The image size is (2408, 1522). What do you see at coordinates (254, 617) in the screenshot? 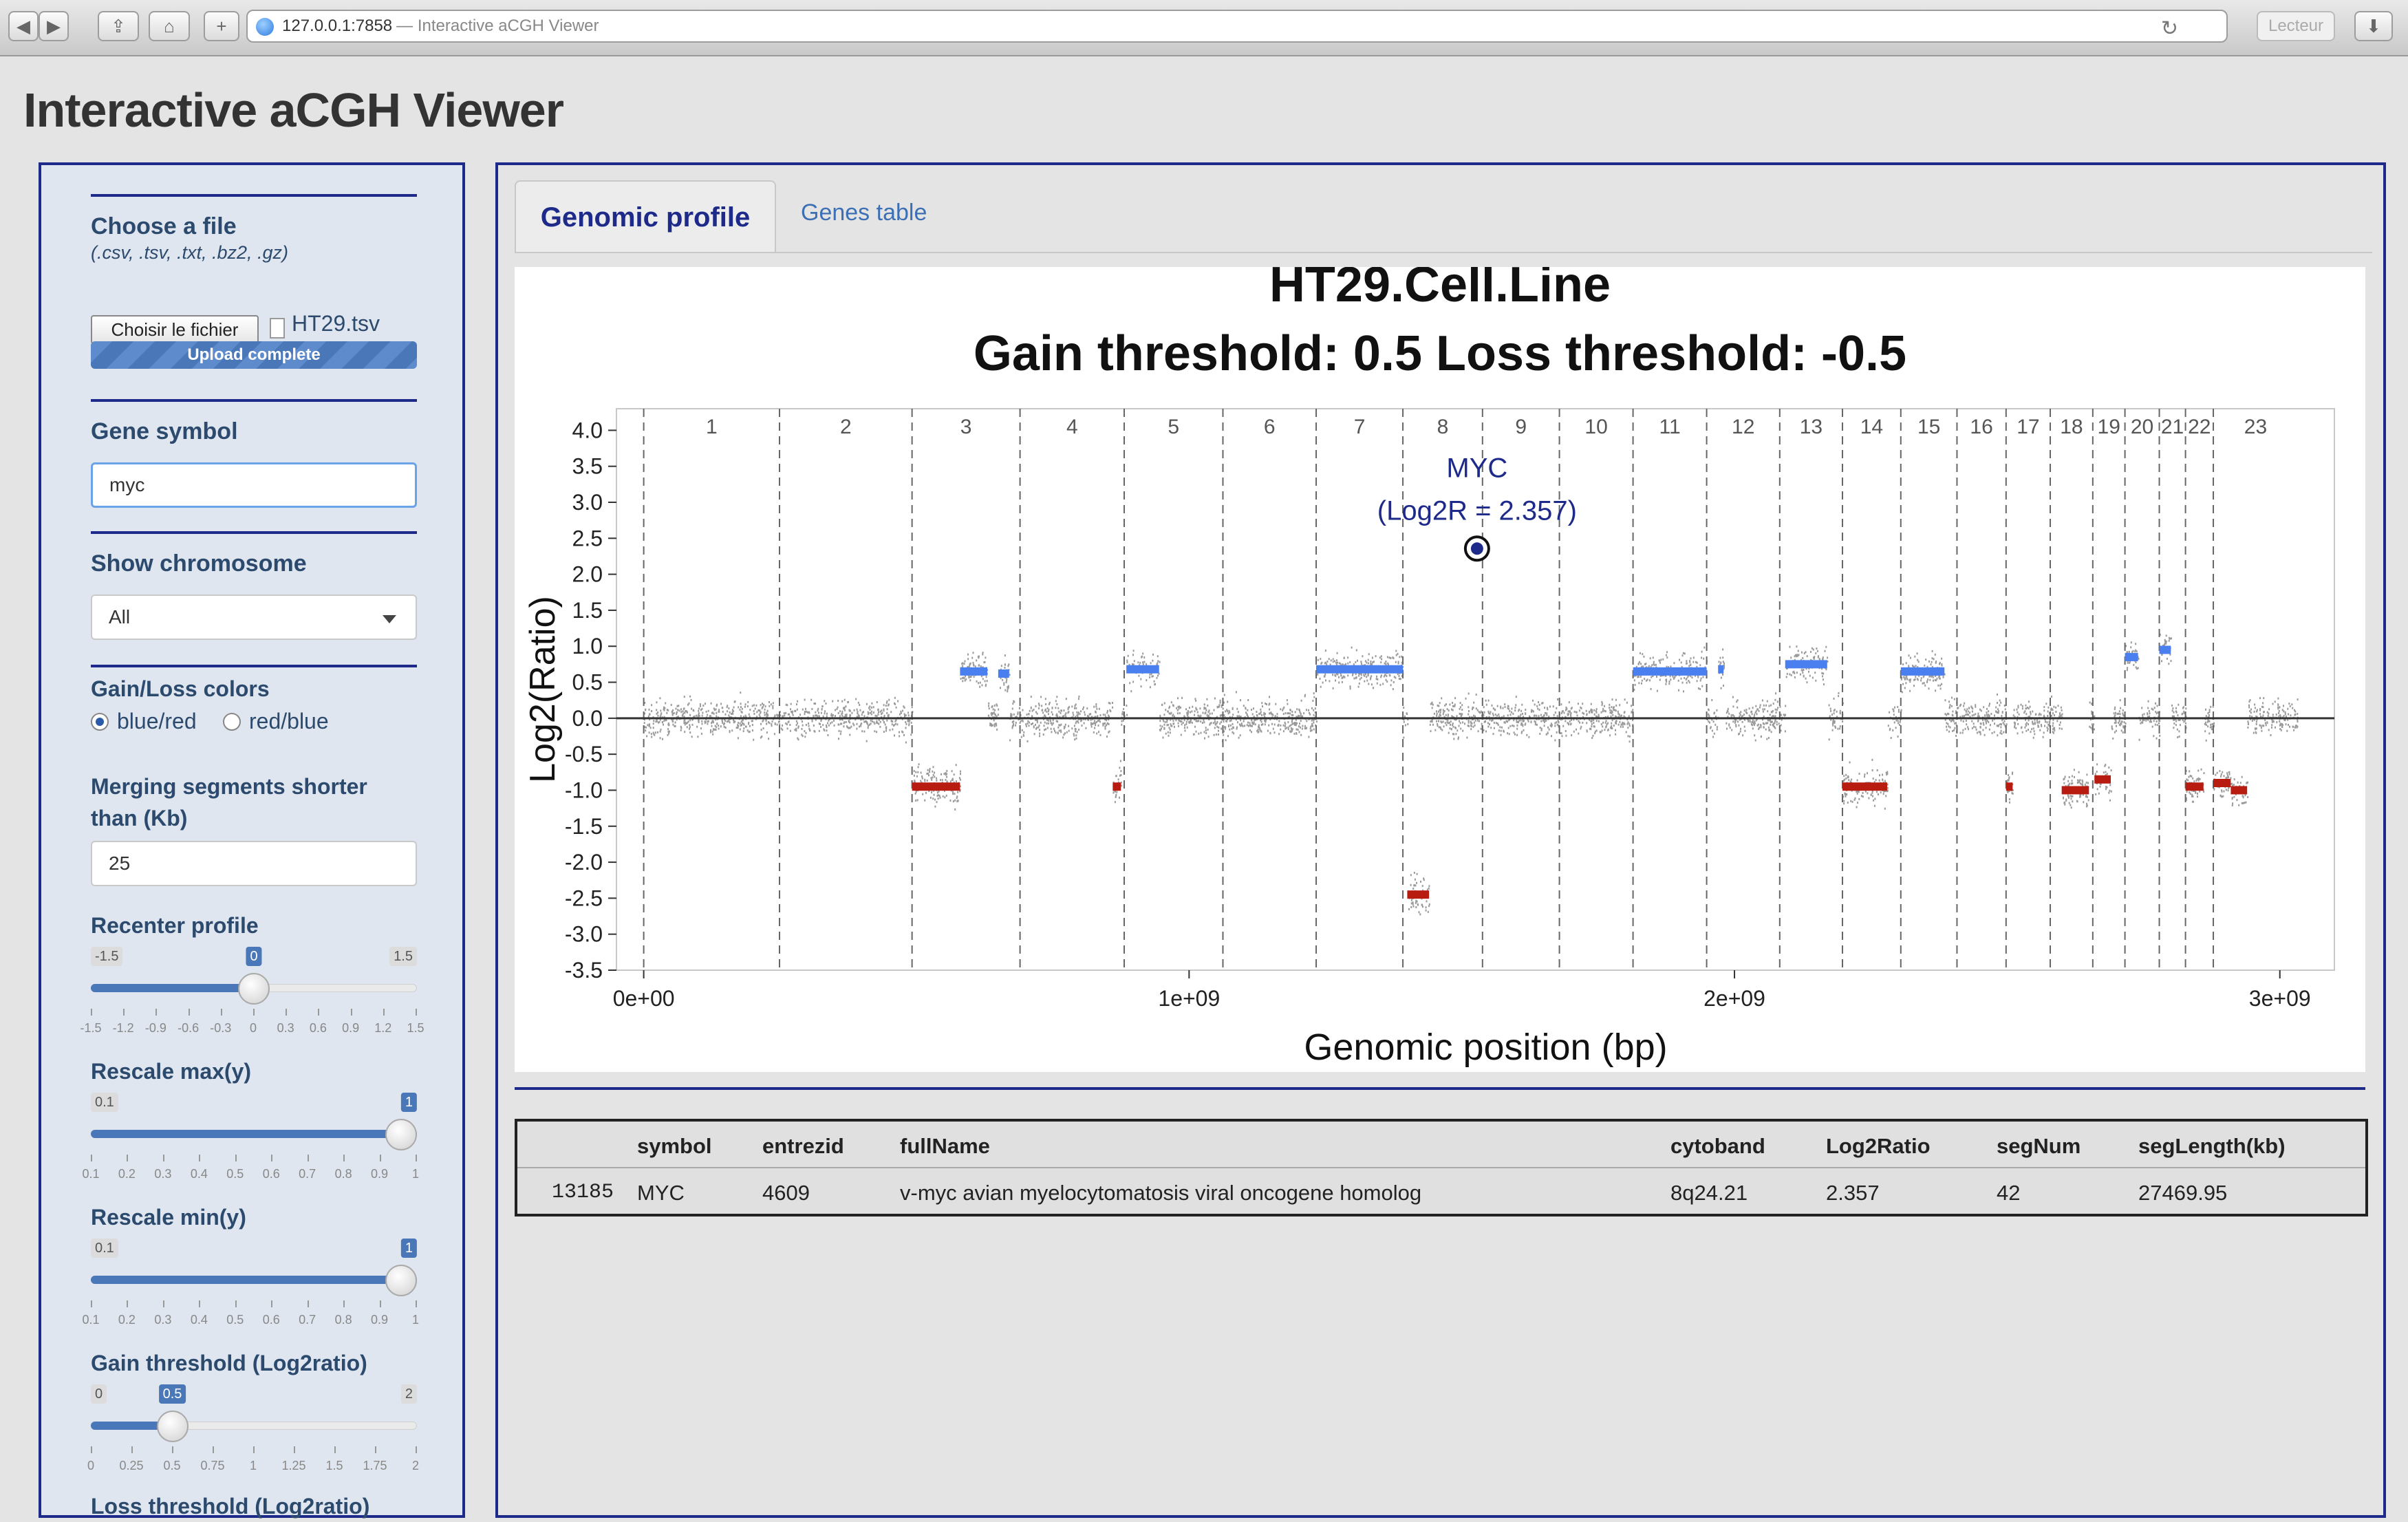
I see `chromosome-select: All` at bounding box center [254, 617].